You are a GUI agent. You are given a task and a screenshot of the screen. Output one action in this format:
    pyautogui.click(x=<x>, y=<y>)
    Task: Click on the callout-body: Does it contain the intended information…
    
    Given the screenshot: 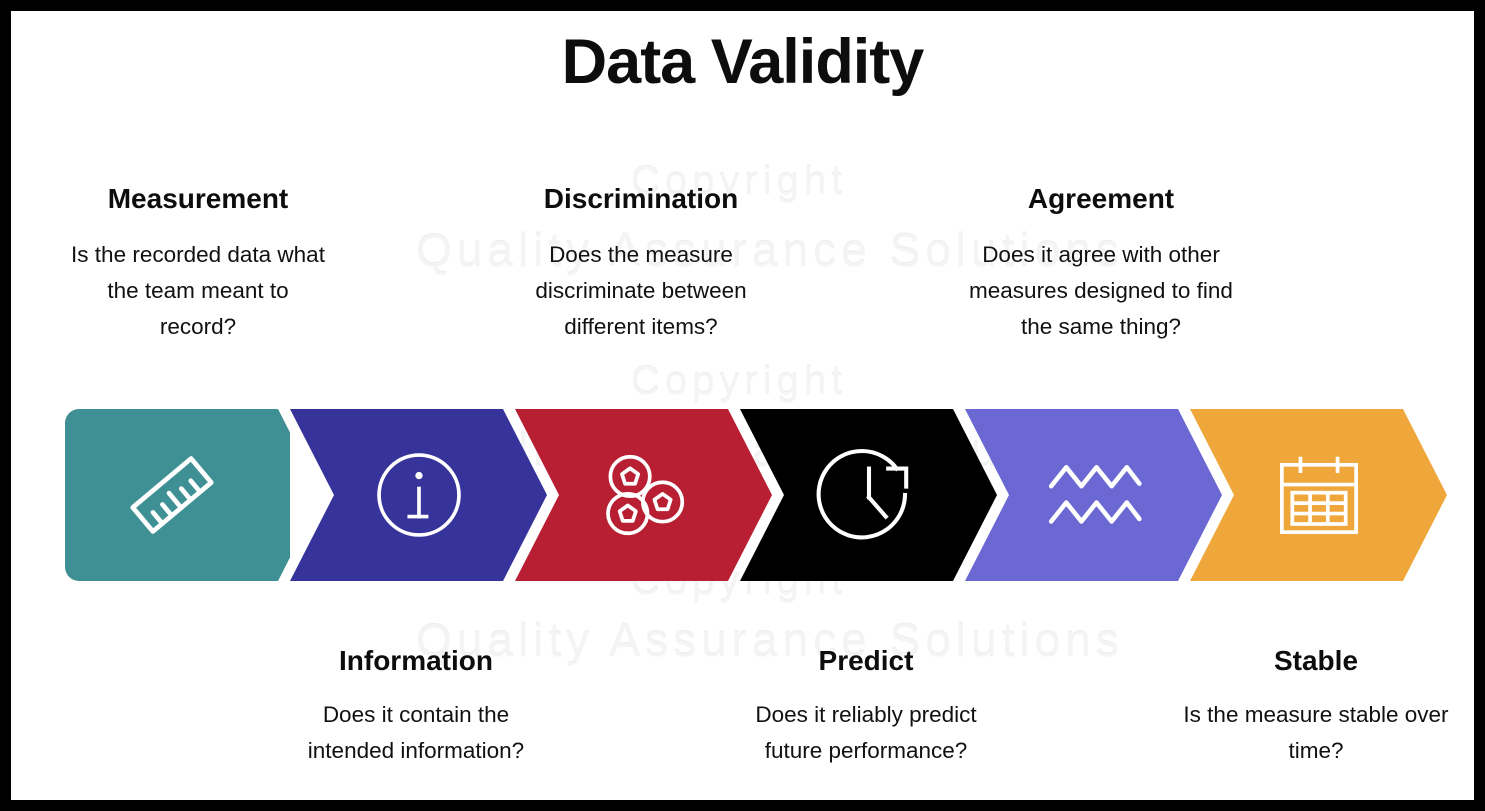 What is the action you would take?
    pyautogui.click(x=416, y=733)
    